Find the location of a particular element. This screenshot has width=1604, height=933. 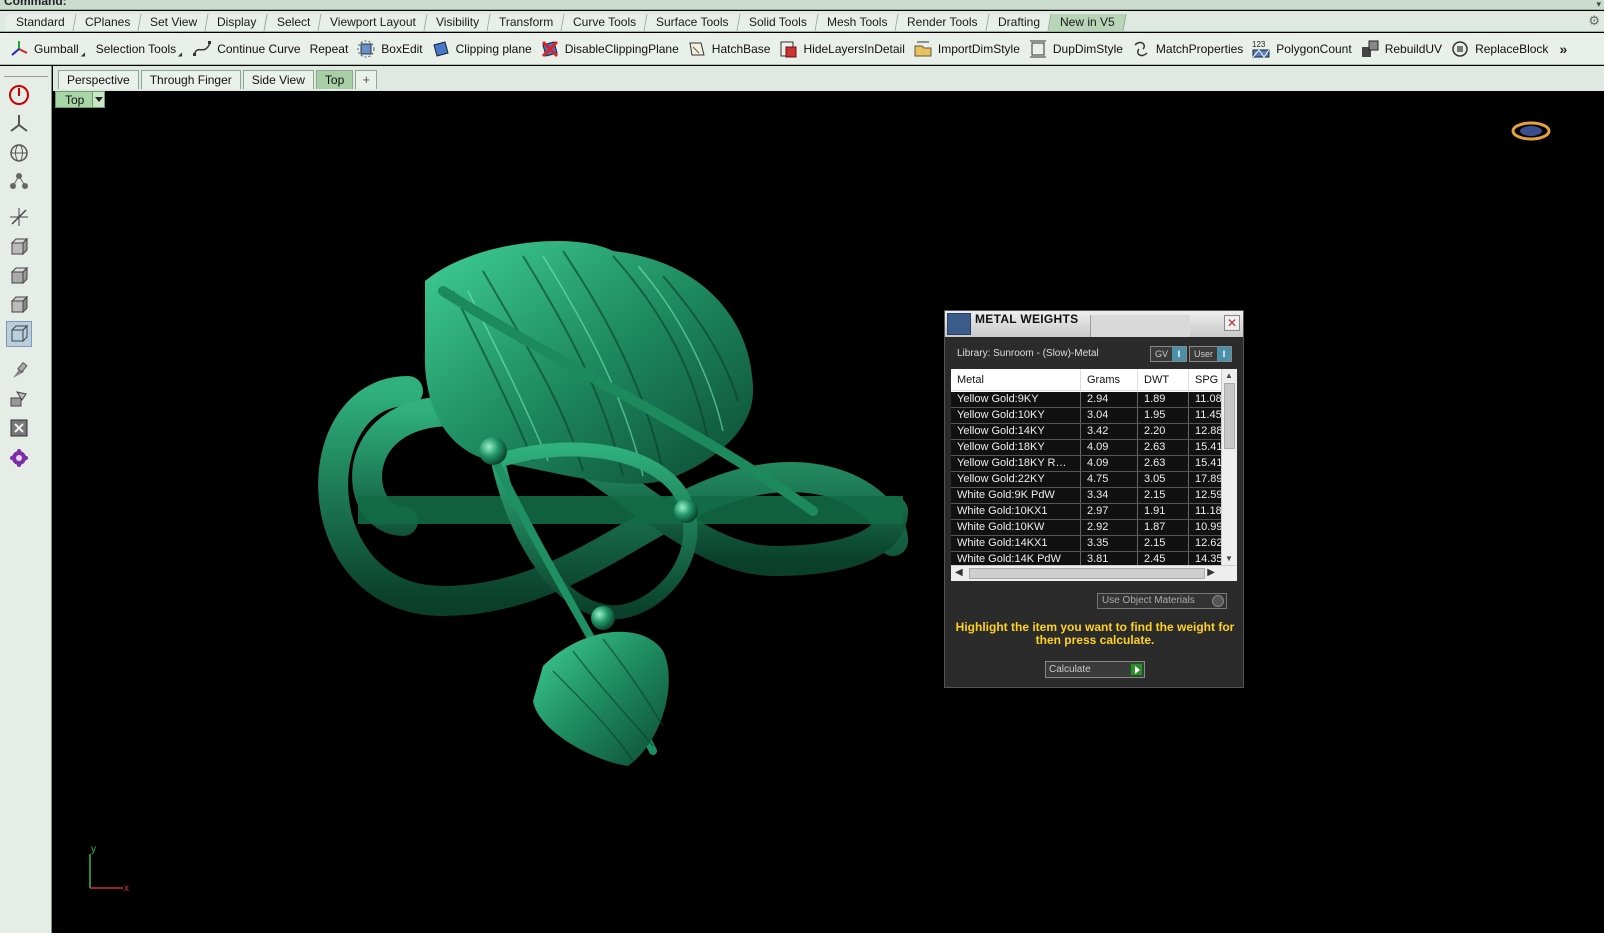

toolbar-more-icon: » is located at coordinates (1563, 49).